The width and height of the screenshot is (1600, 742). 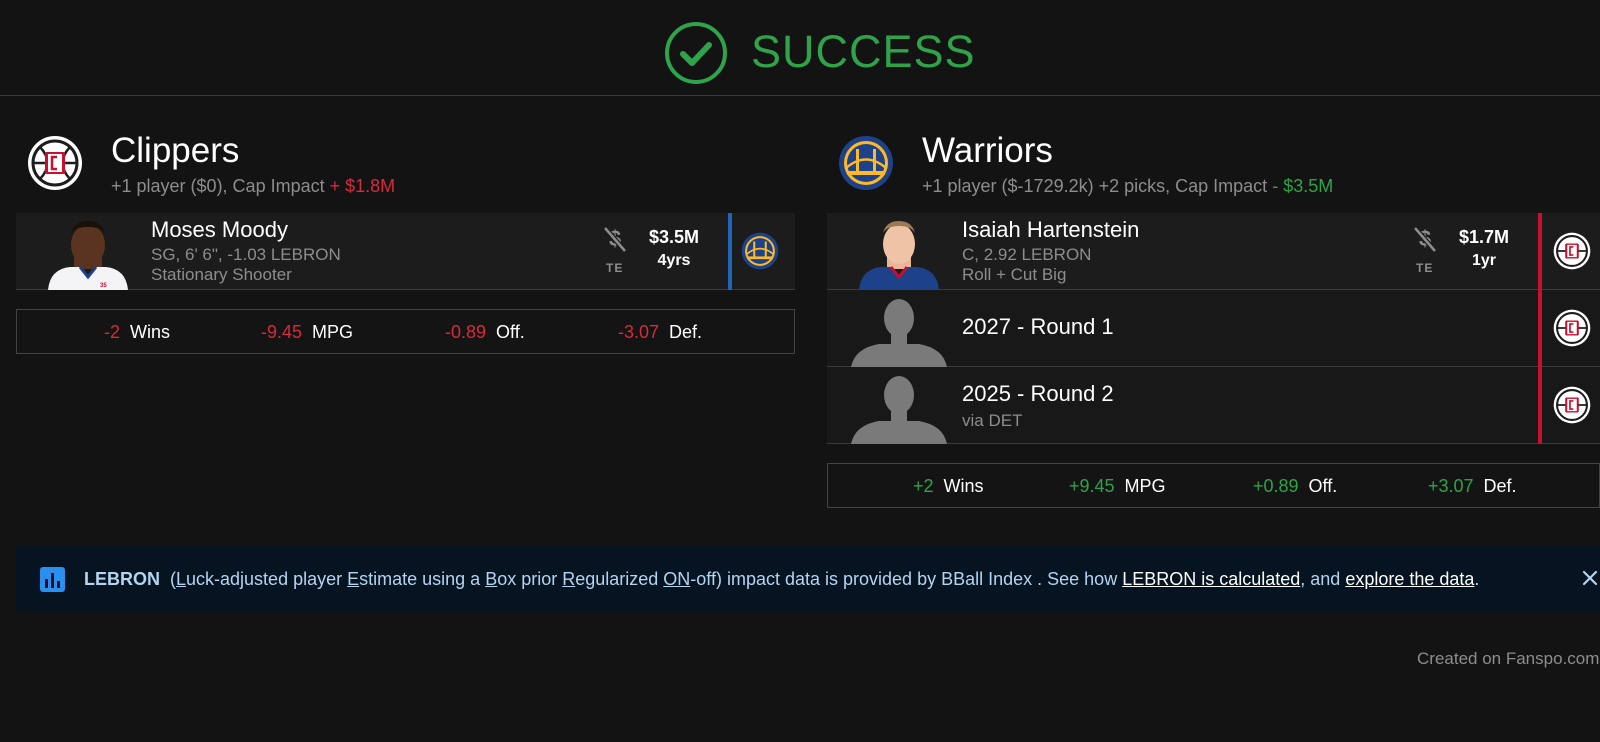 I want to click on lebron-calculated-link: LEBRON is calculated, so click(x=1211, y=579).